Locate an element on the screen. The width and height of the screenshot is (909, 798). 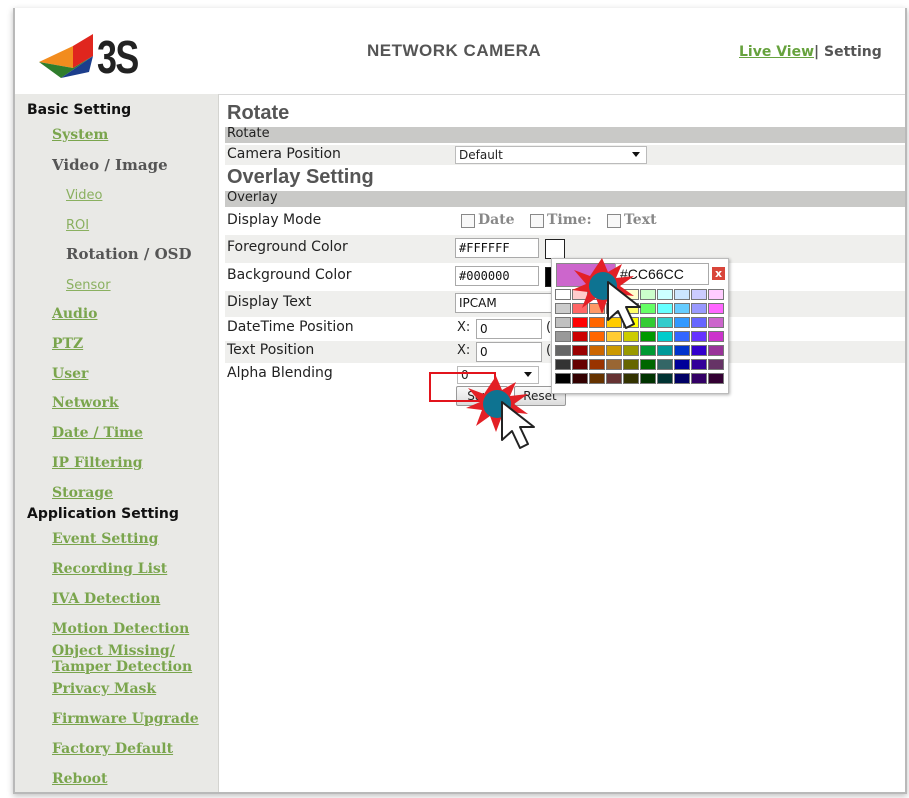
rotate-band: Rotate is located at coordinates (565, 134).